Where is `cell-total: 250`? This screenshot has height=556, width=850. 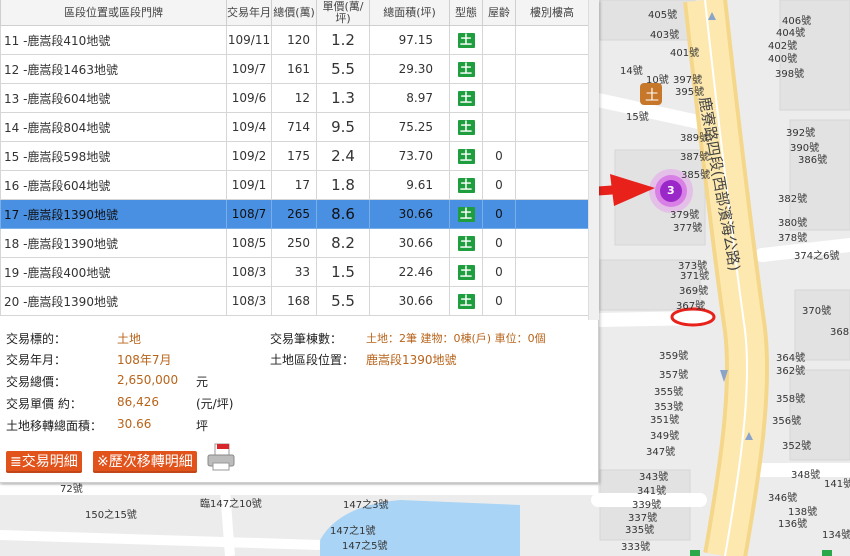 cell-total: 250 is located at coordinates (294, 243).